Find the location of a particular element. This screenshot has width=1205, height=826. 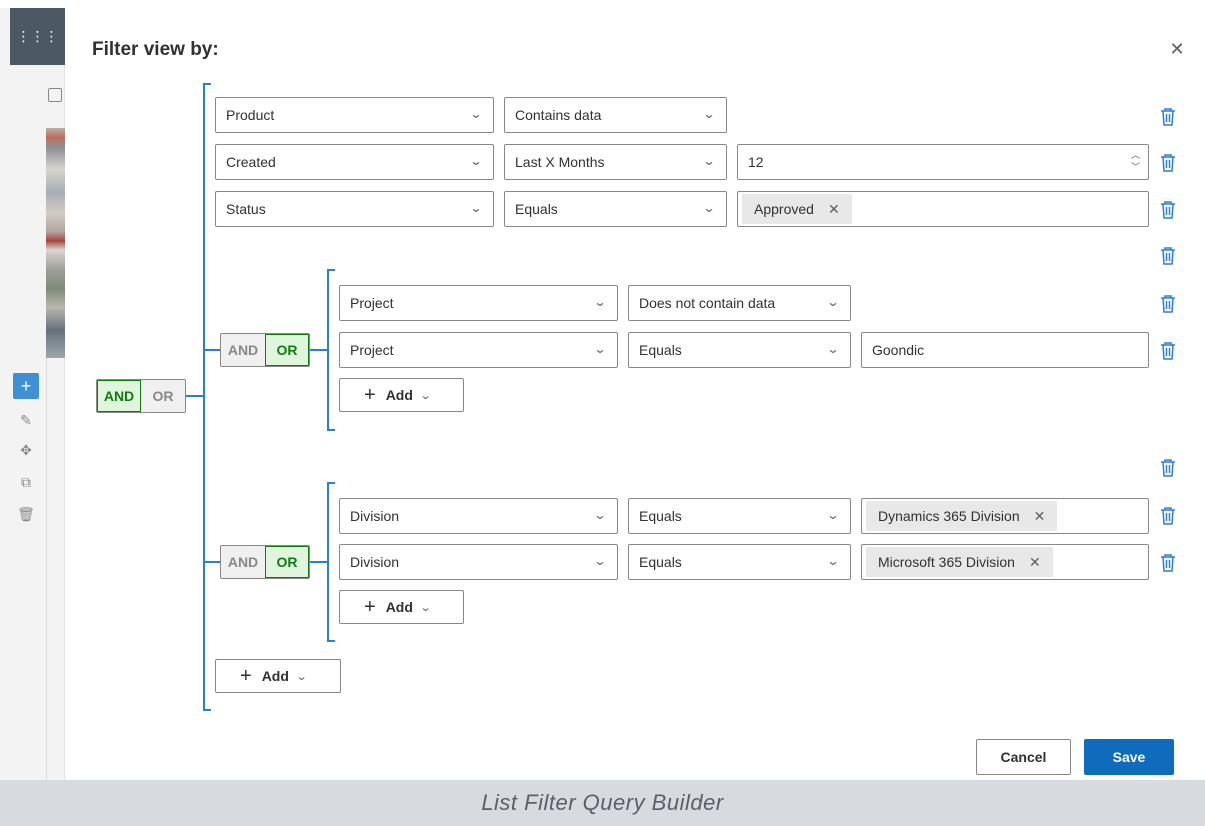

group1-condition-2-value-input: Goondic is located at coordinates (1005, 350).